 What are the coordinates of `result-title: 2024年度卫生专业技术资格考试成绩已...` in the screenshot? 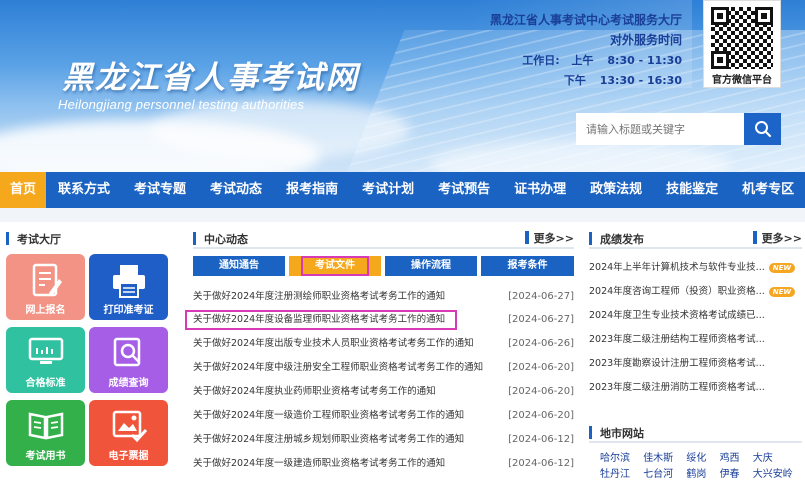 It's located at (677, 315).